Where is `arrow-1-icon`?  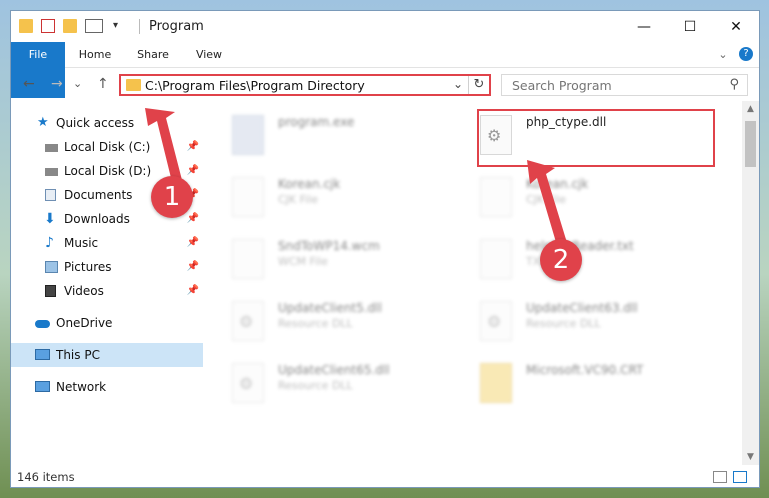
arrow-1-icon is located at coordinates (163, 145).